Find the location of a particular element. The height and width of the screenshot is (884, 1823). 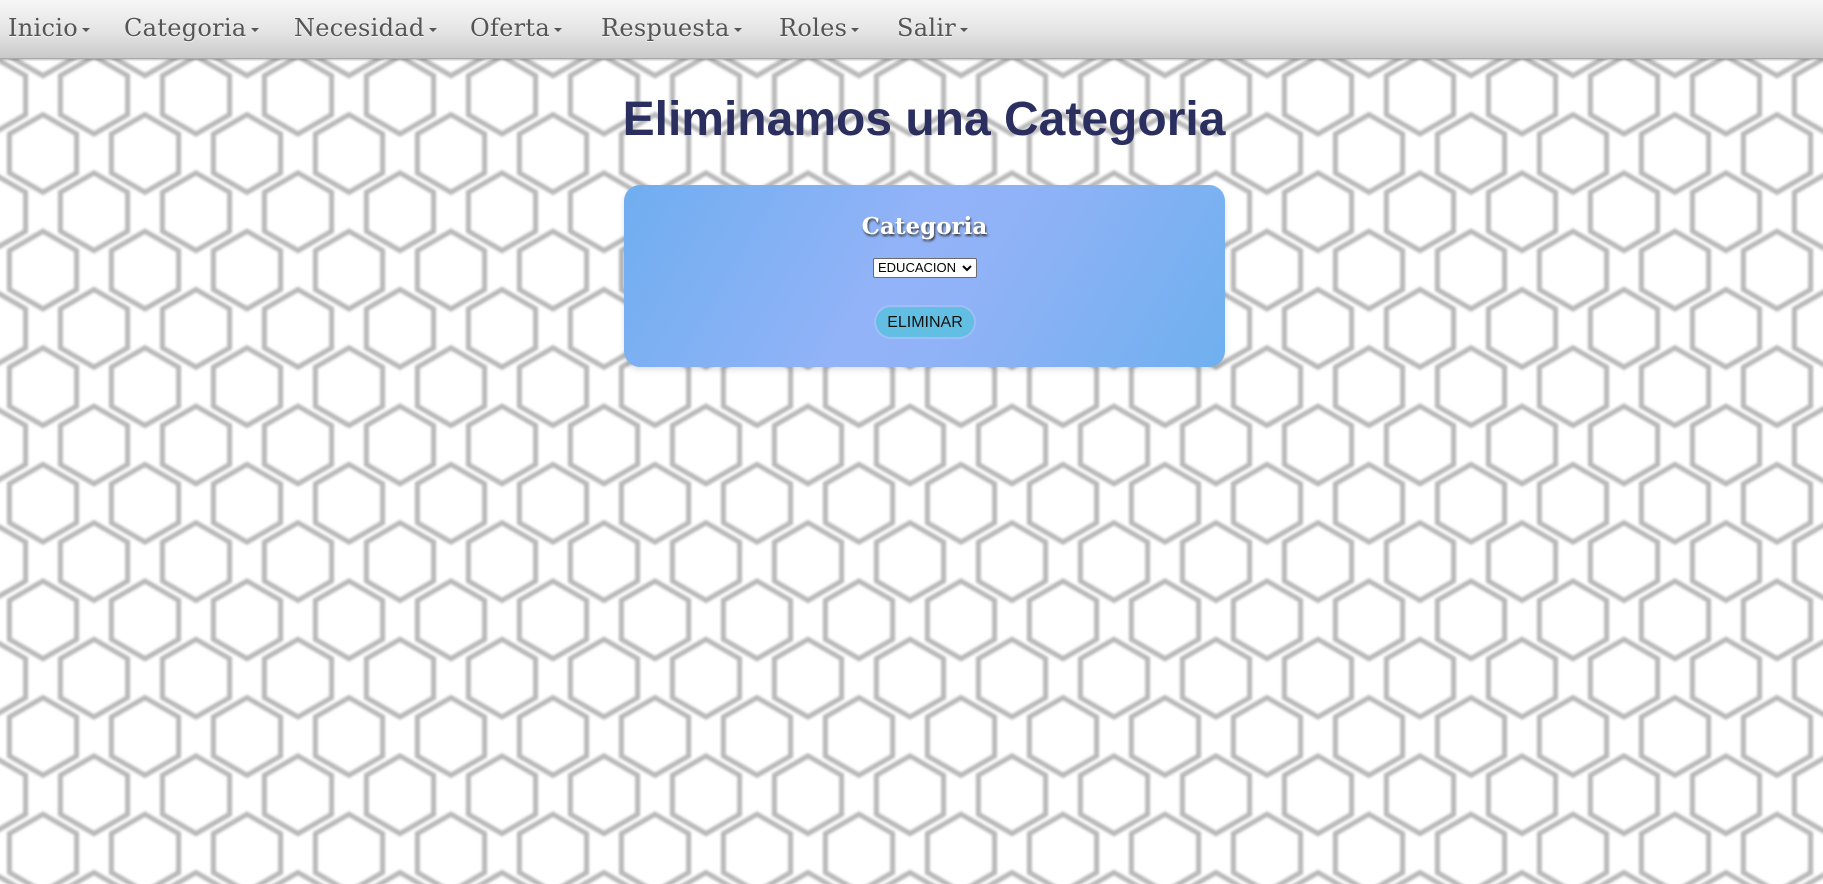

nav-item-label: Salir is located at coordinates (927, 28).